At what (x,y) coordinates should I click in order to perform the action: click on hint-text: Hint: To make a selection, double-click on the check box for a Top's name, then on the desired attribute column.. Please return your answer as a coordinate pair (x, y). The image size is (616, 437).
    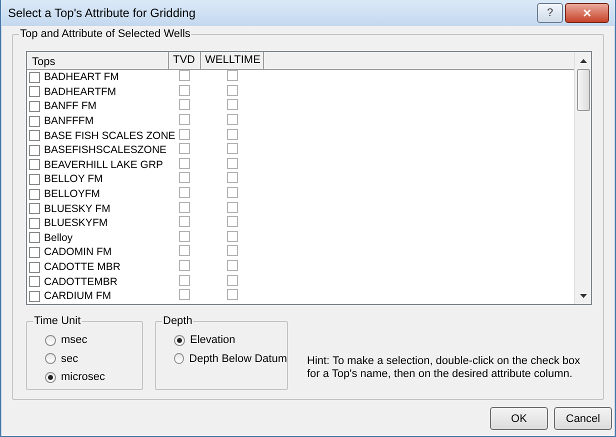
    Looking at the image, I should click on (444, 368).